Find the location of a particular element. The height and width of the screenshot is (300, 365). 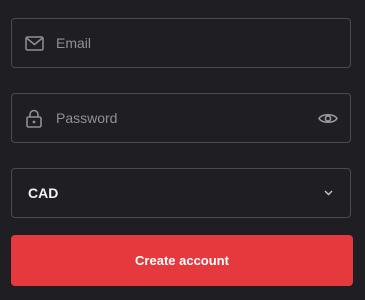

eye-icon is located at coordinates (328, 118).